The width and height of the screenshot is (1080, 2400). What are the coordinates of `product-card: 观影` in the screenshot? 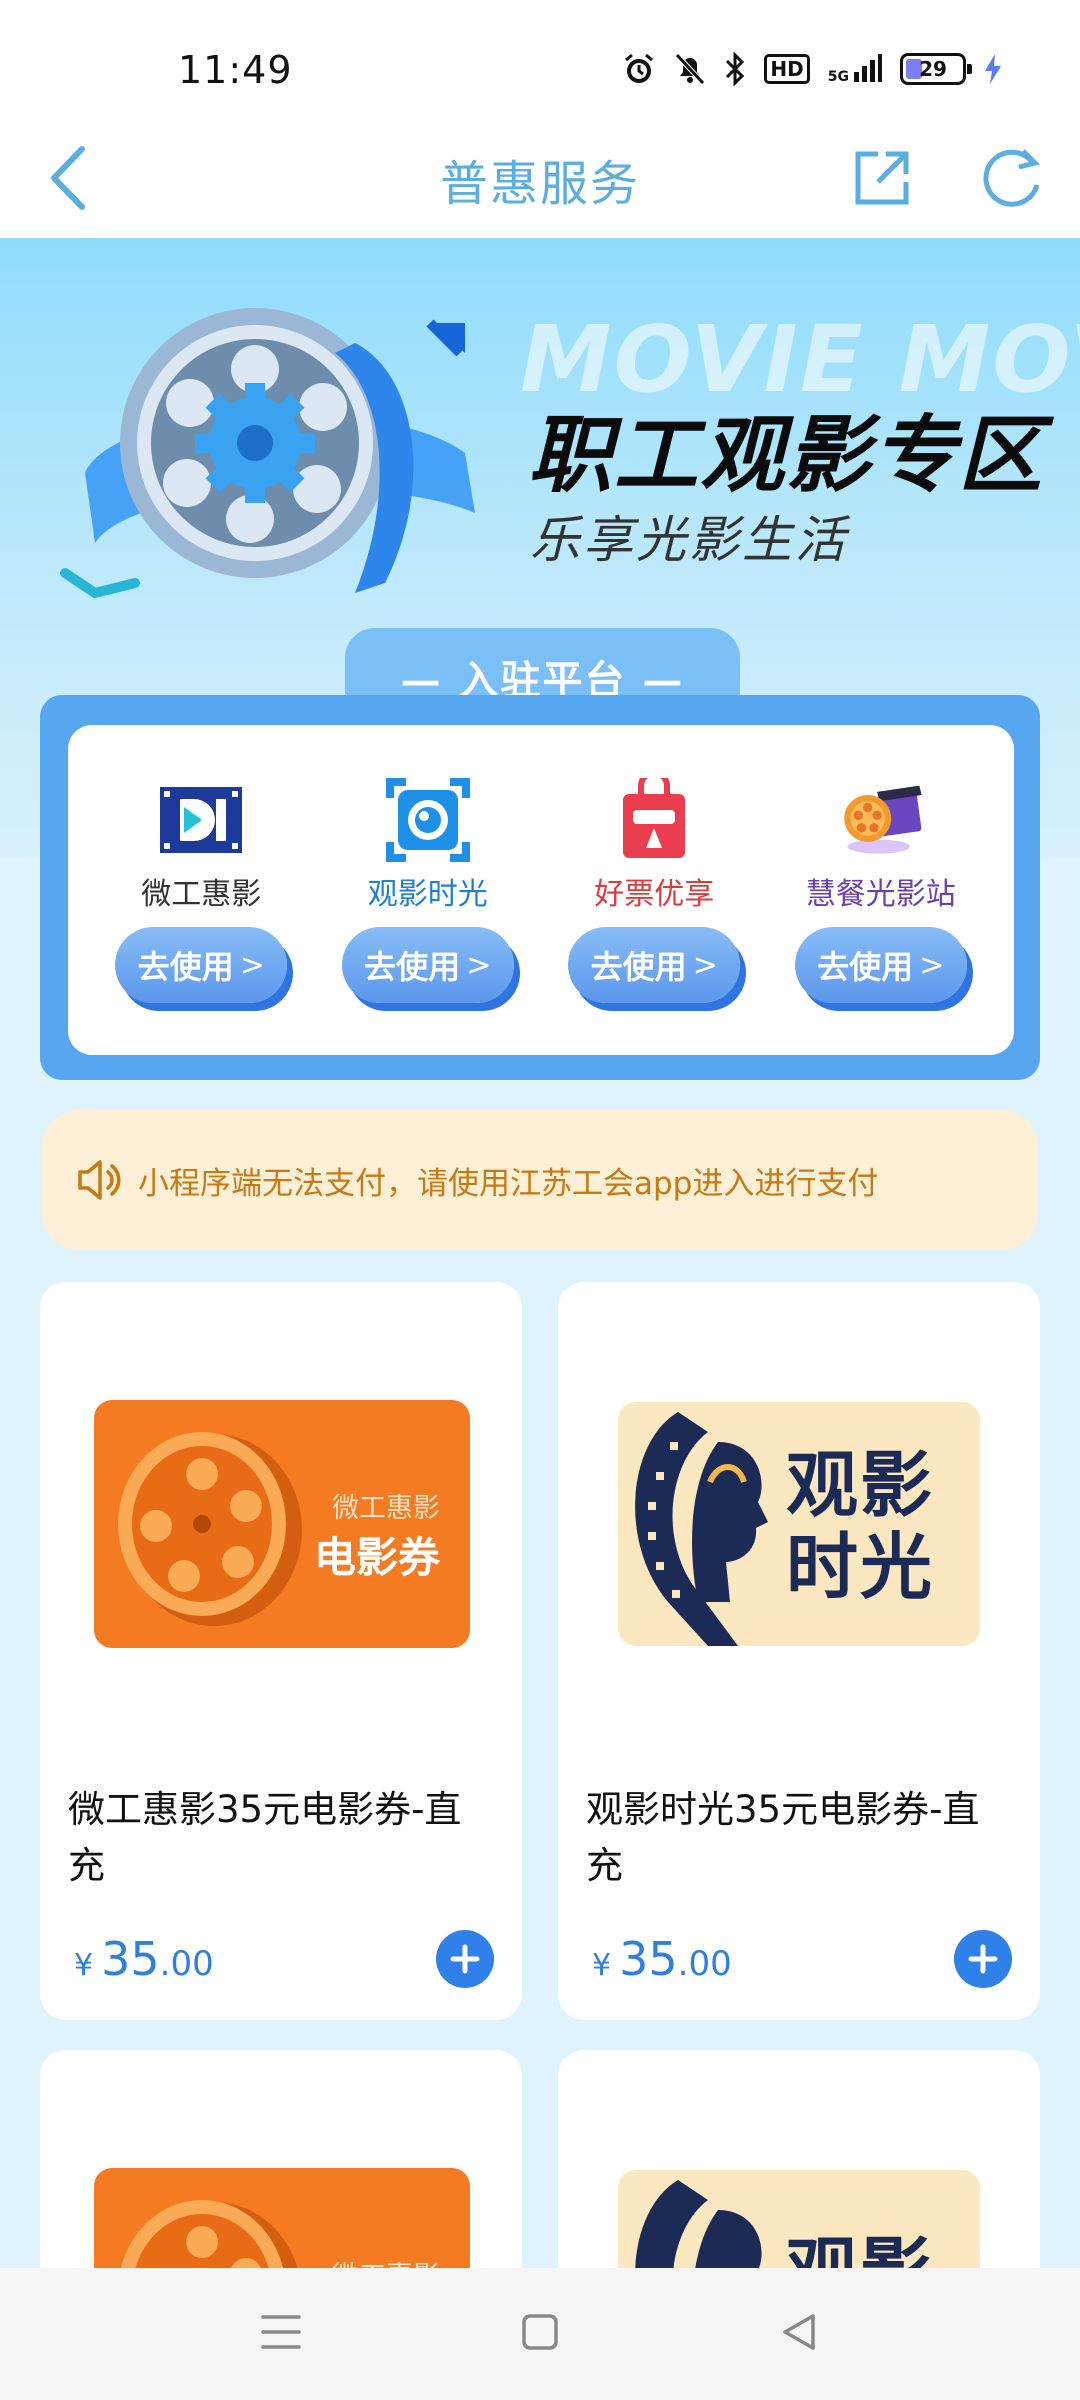 It's located at (799, 2159).